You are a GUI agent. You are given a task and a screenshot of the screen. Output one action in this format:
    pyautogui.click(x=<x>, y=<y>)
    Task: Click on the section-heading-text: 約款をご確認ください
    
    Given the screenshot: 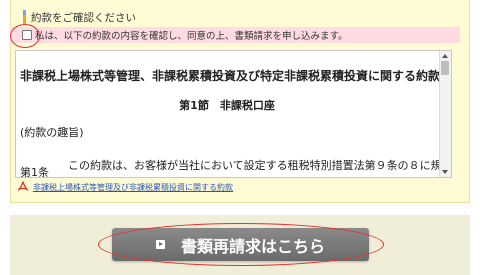 What is the action you would take?
    pyautogui.click(x=83, y=17)
    